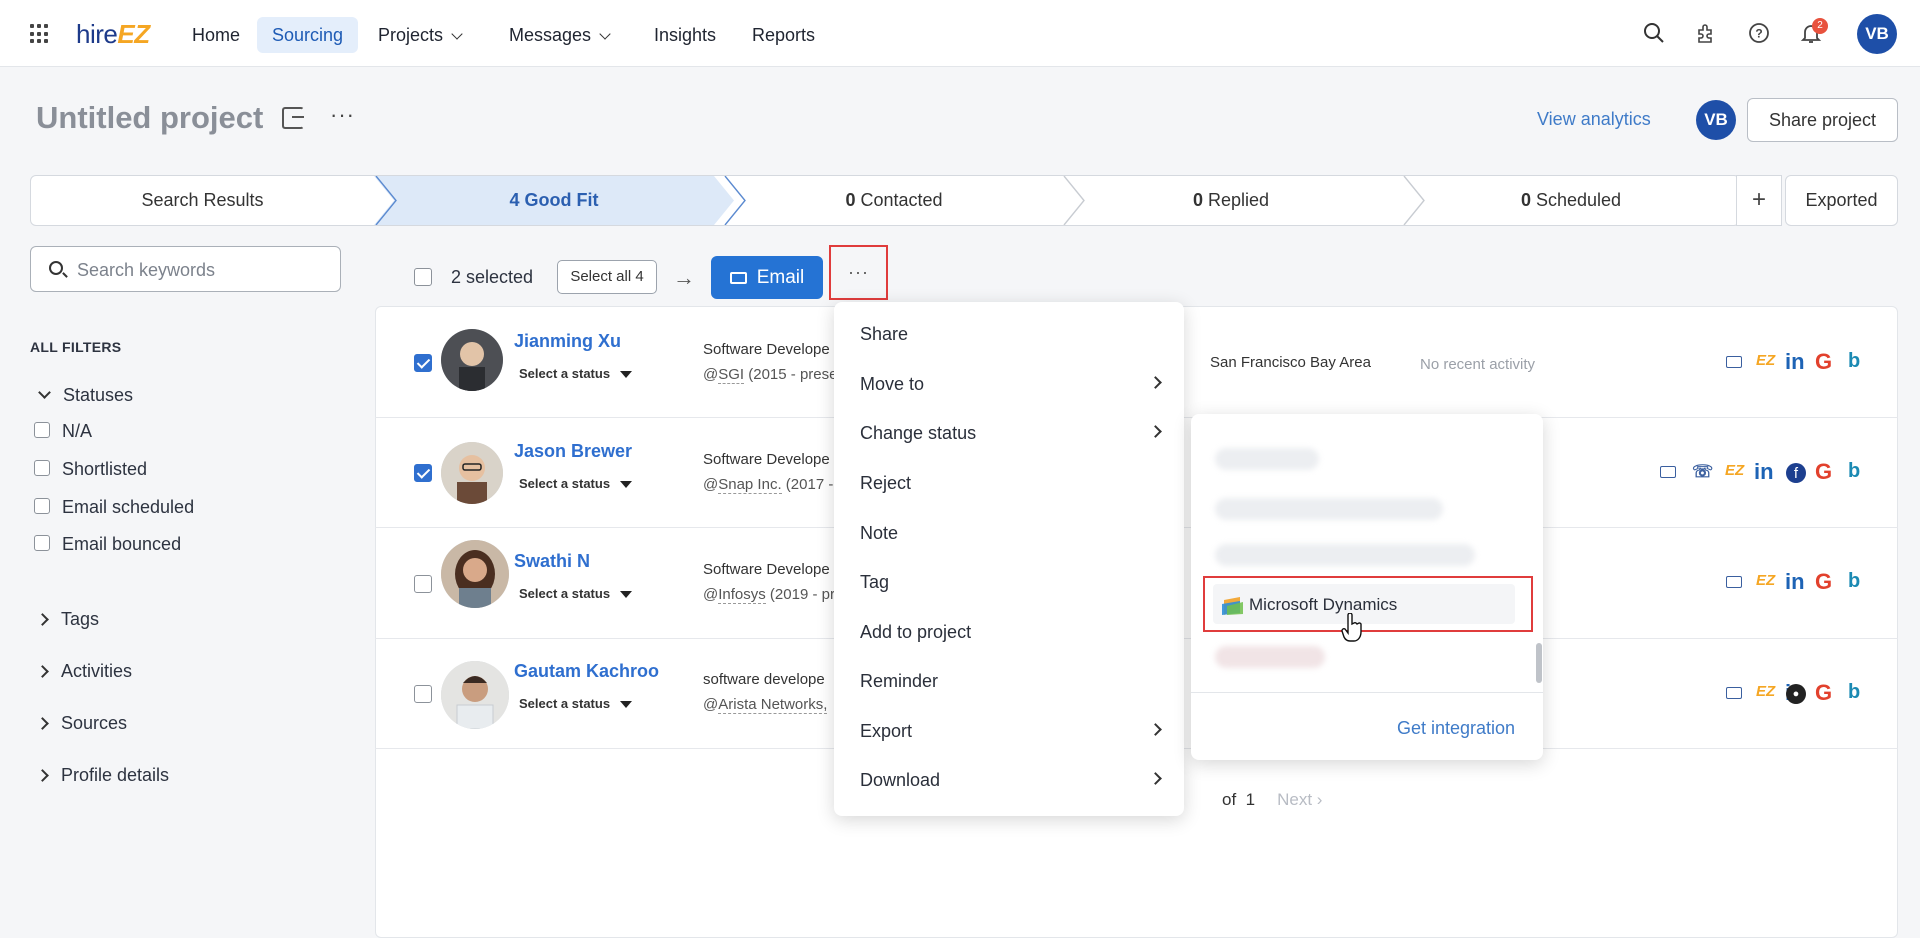 The height and width of the screenshot is (938, 1920). Describe the element at coordinates (1539, 663) in the screenshot. I see `submenu-scrollbar` at that location.